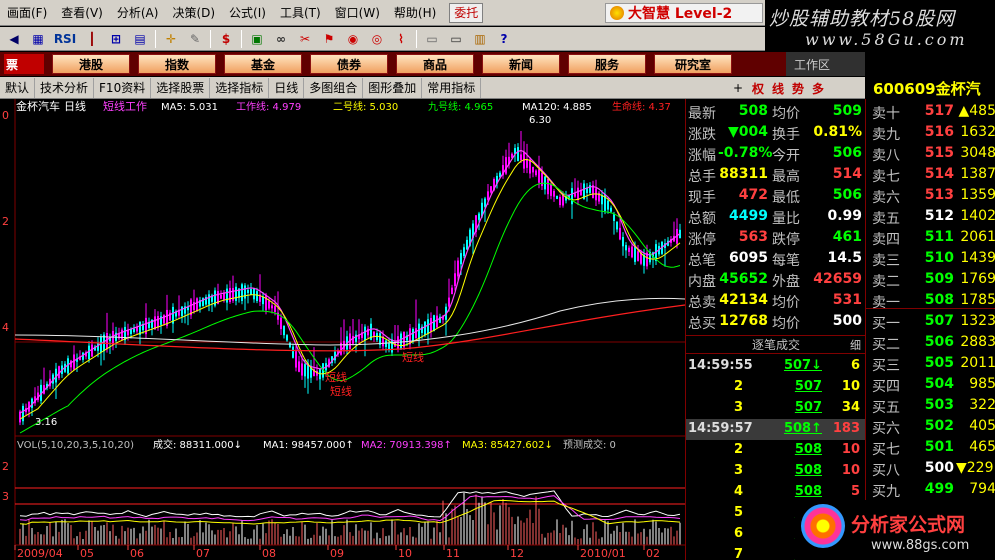  Describe the element at coordinates (930, 301) in the screenshot. I see `ask-row: 卖一 508 1785` at that location.